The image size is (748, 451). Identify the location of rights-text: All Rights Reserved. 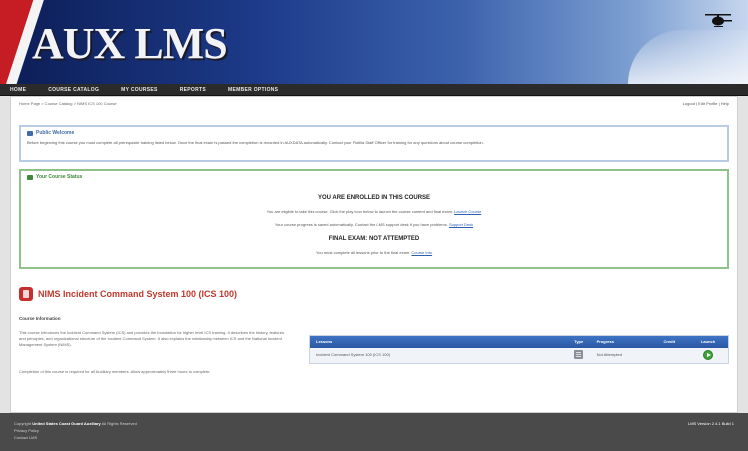
(119, 423).